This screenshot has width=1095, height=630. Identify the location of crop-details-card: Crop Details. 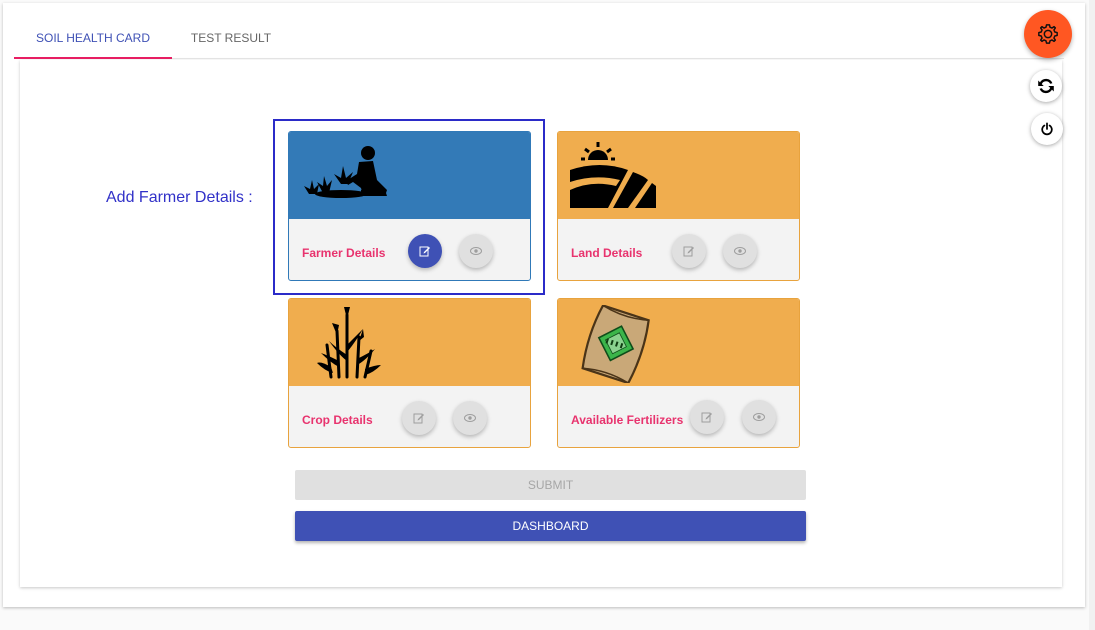
(409, 373).